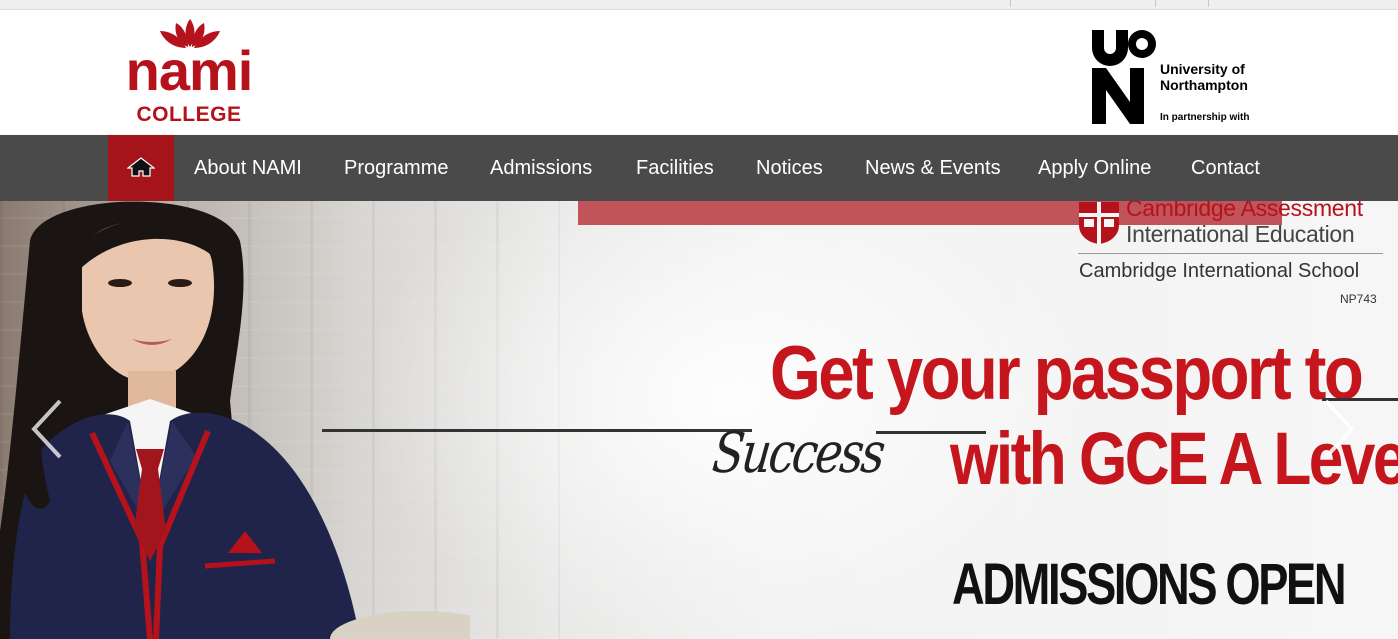 The width and height of the screenshot is (1398, 639). Describe the element at coordinates (1338, 429) in the screenshot. I see `chevron-right-icon` at that location.